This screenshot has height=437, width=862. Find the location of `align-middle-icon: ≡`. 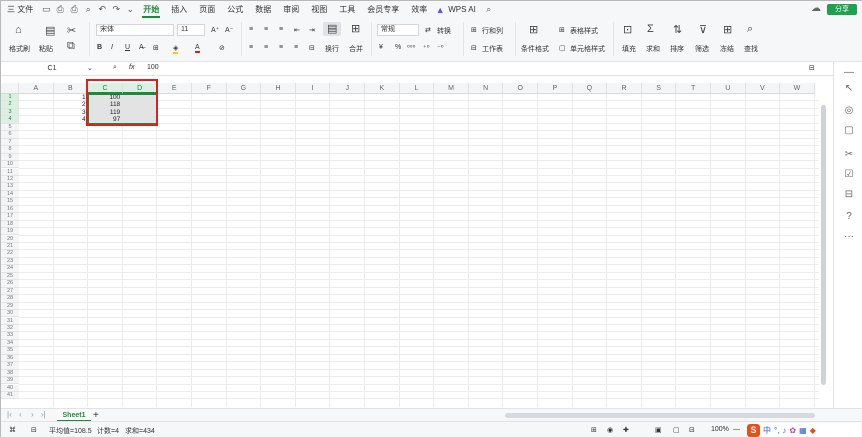

align-middle-icon: ≡ is located at coordinates (266, 29).